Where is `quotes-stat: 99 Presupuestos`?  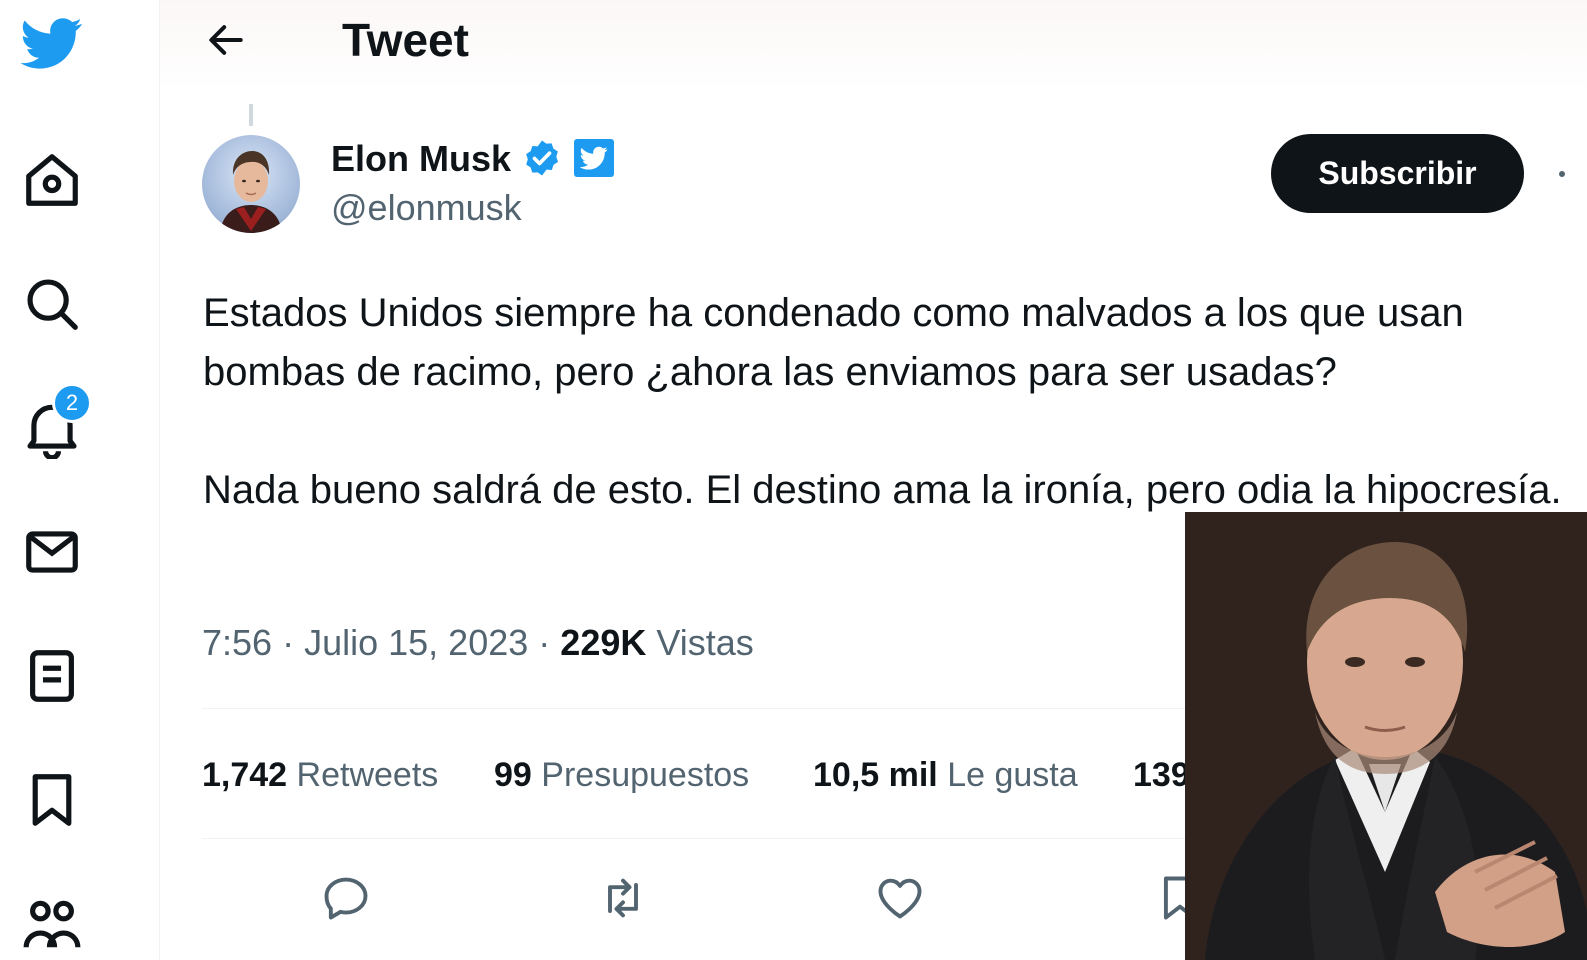
quotes-stat: 99 Presupuestos is located at coordinates (621, 775).